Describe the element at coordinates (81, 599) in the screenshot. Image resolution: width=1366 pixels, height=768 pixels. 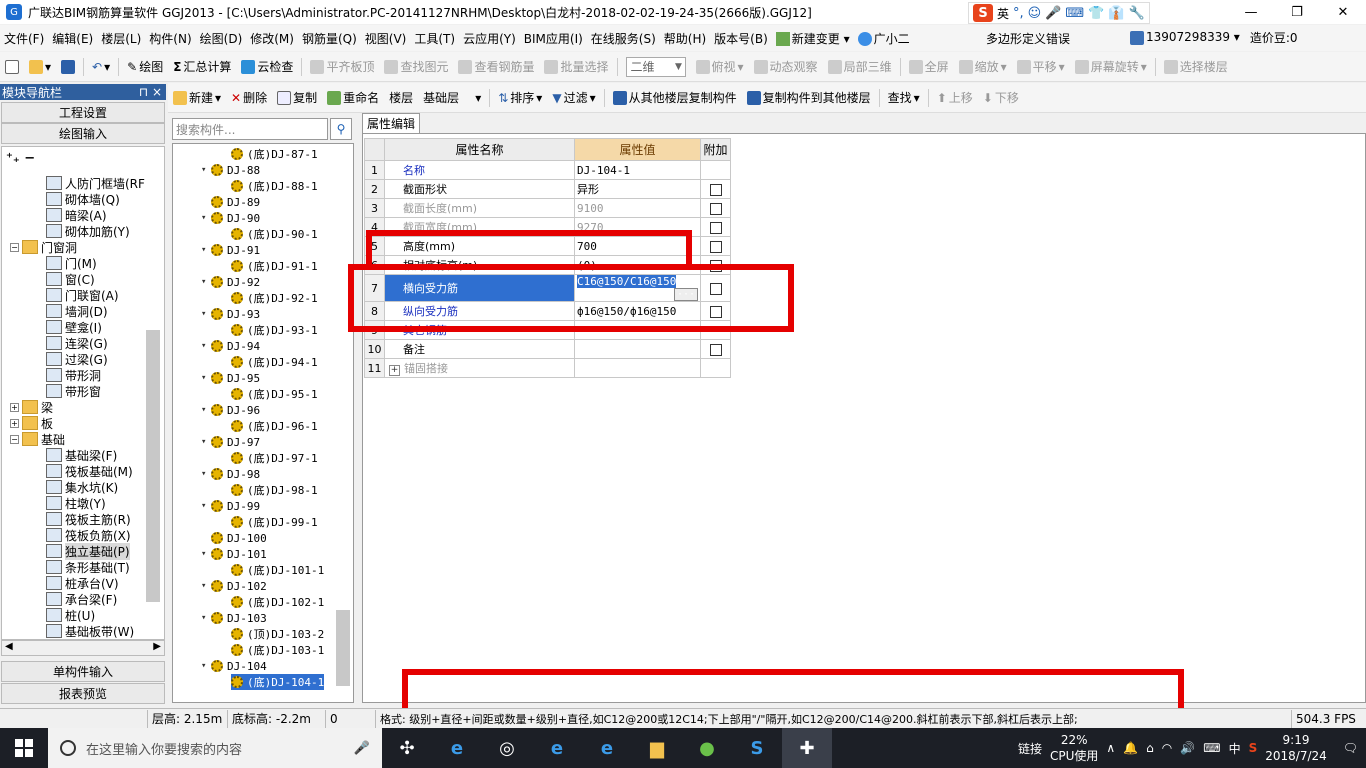
I see `nav-item: 承台梁(F)` at that location.